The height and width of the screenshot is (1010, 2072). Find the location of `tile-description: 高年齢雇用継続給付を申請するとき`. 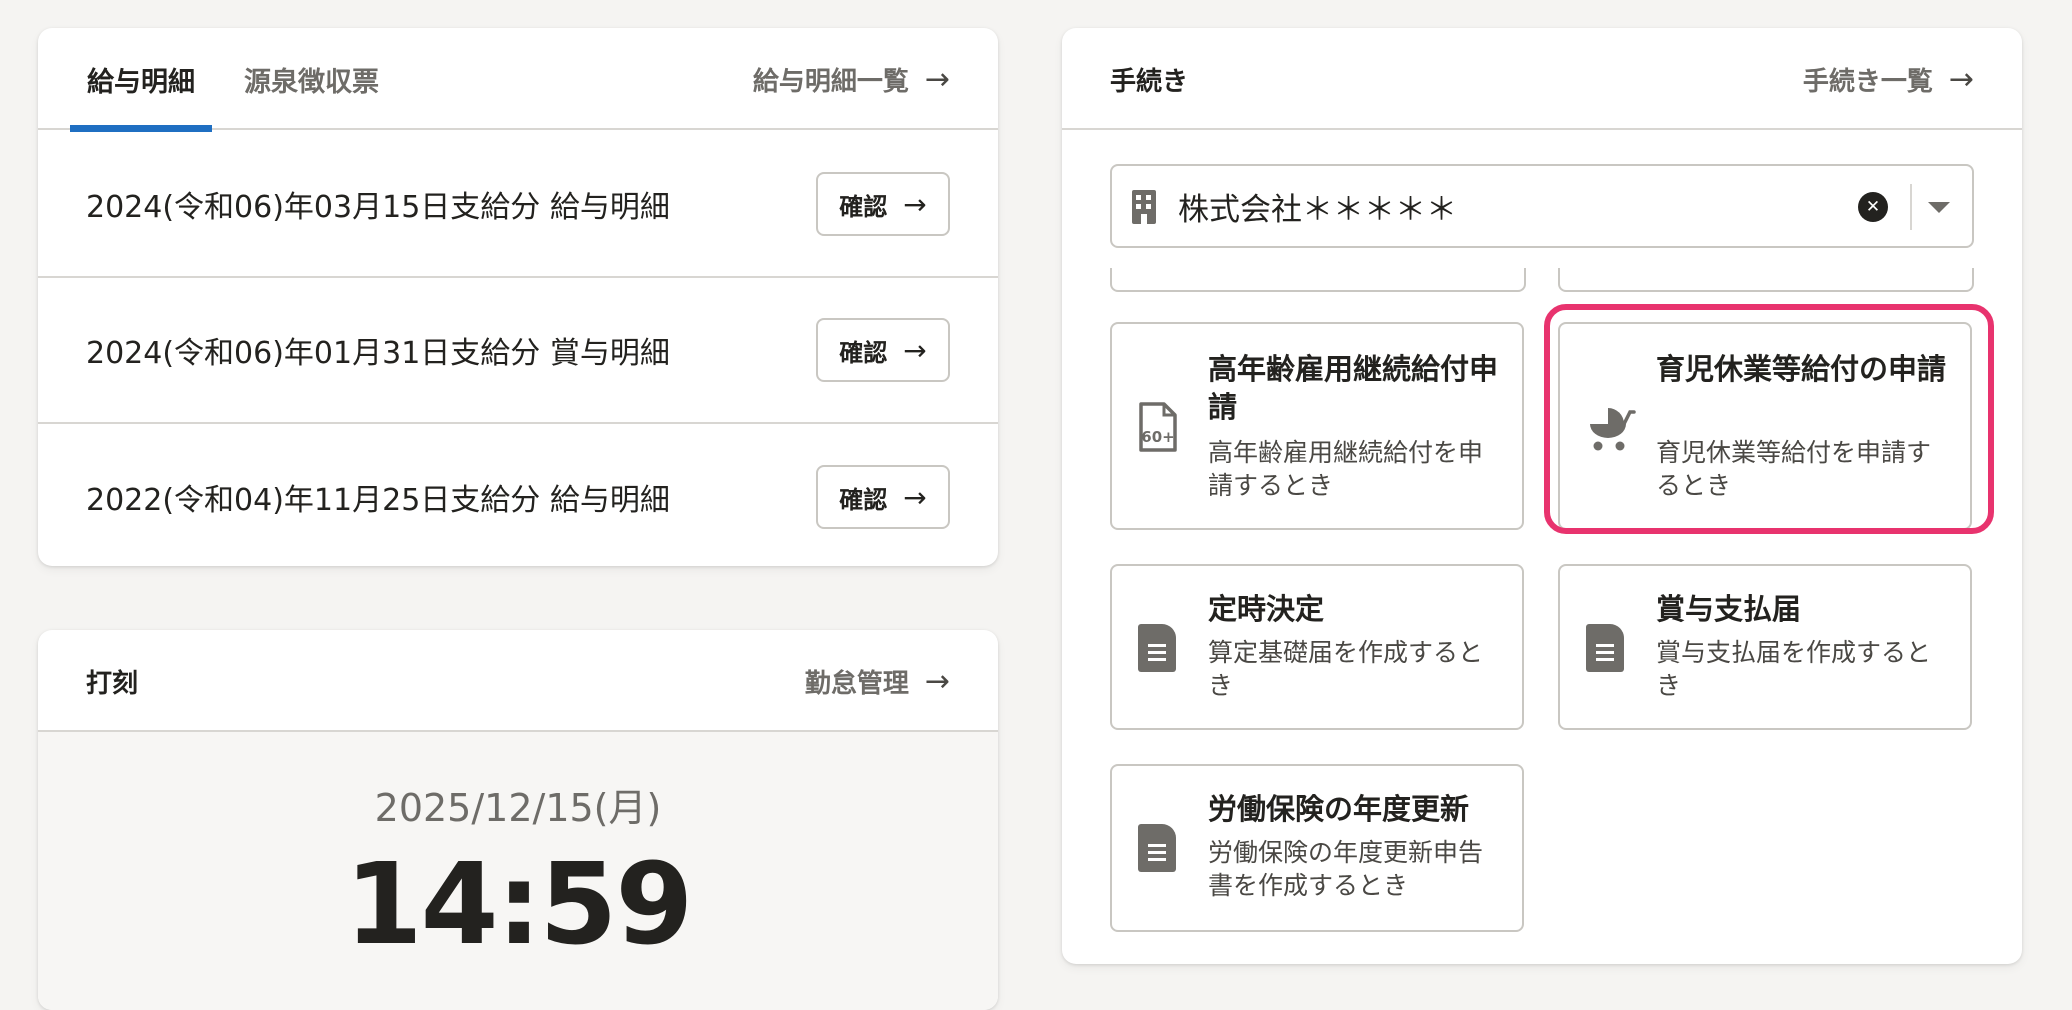

tile-description: 高年齢雇用継続給付を申請するとき is located at coordinates (1346, 469).